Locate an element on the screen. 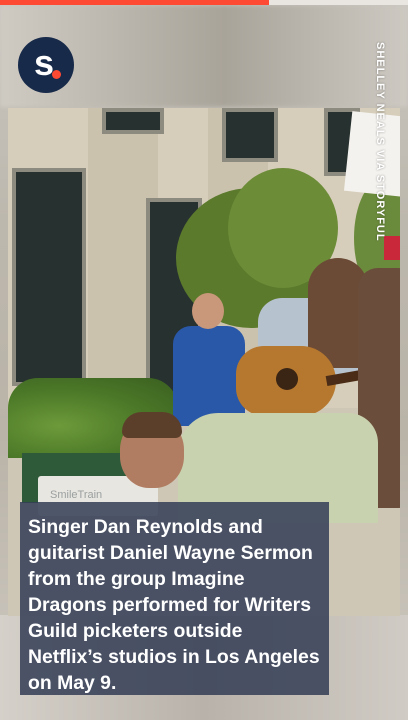 The width and height of the screenshot is (408, 720). red-picket-sign is located at coordinates (392, 248).